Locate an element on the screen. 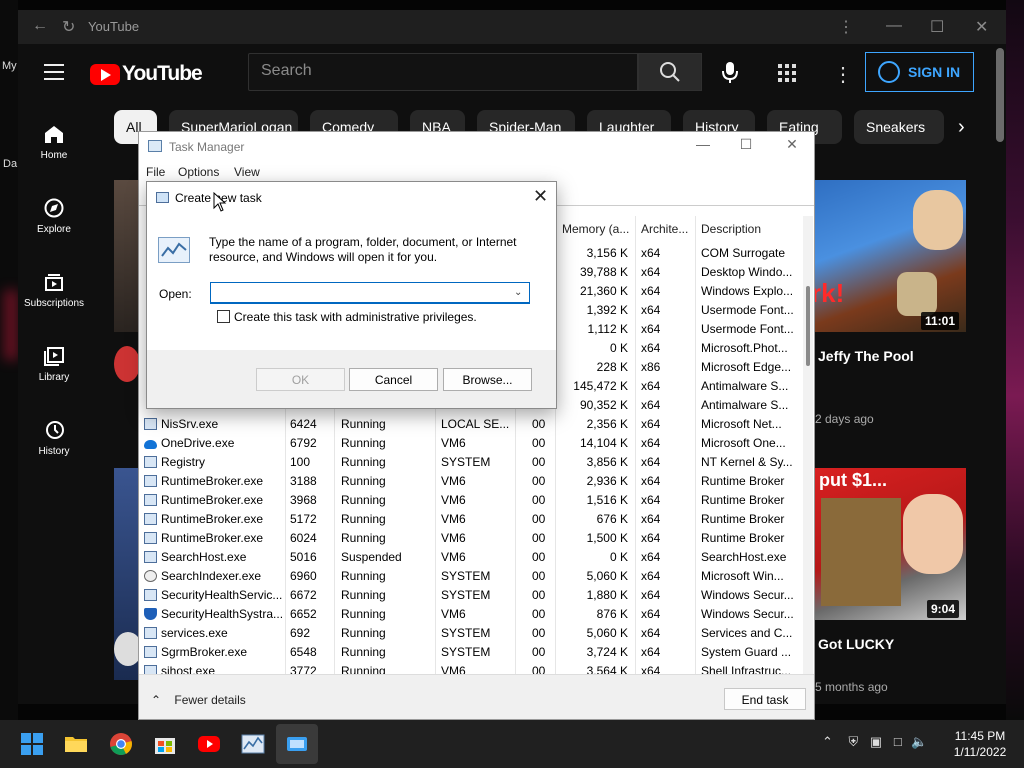 The height and width of the screenshot is (768, 1024). page-scrollbar is located at coordinates (1000, 374).